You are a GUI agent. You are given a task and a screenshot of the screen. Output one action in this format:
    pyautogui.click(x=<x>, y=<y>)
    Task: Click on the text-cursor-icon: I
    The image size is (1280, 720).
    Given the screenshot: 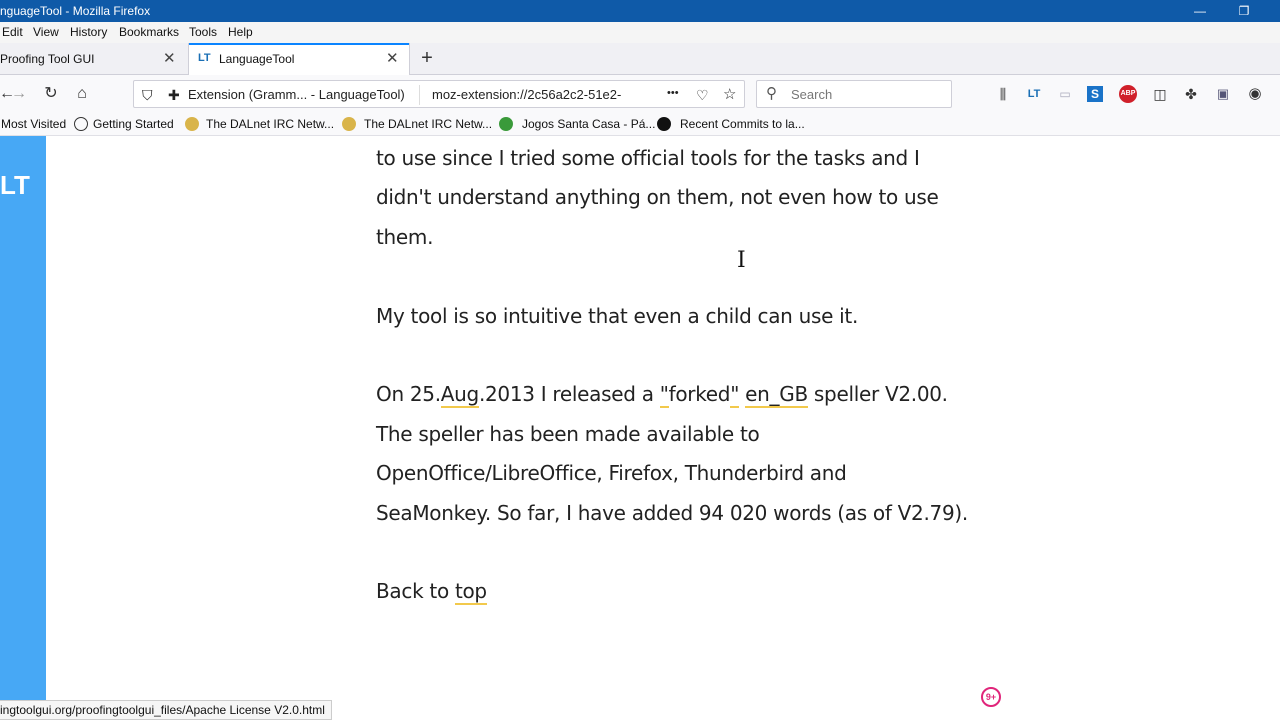 What is the action you would take?
    pyautogui.click(x=741, y=260)
    